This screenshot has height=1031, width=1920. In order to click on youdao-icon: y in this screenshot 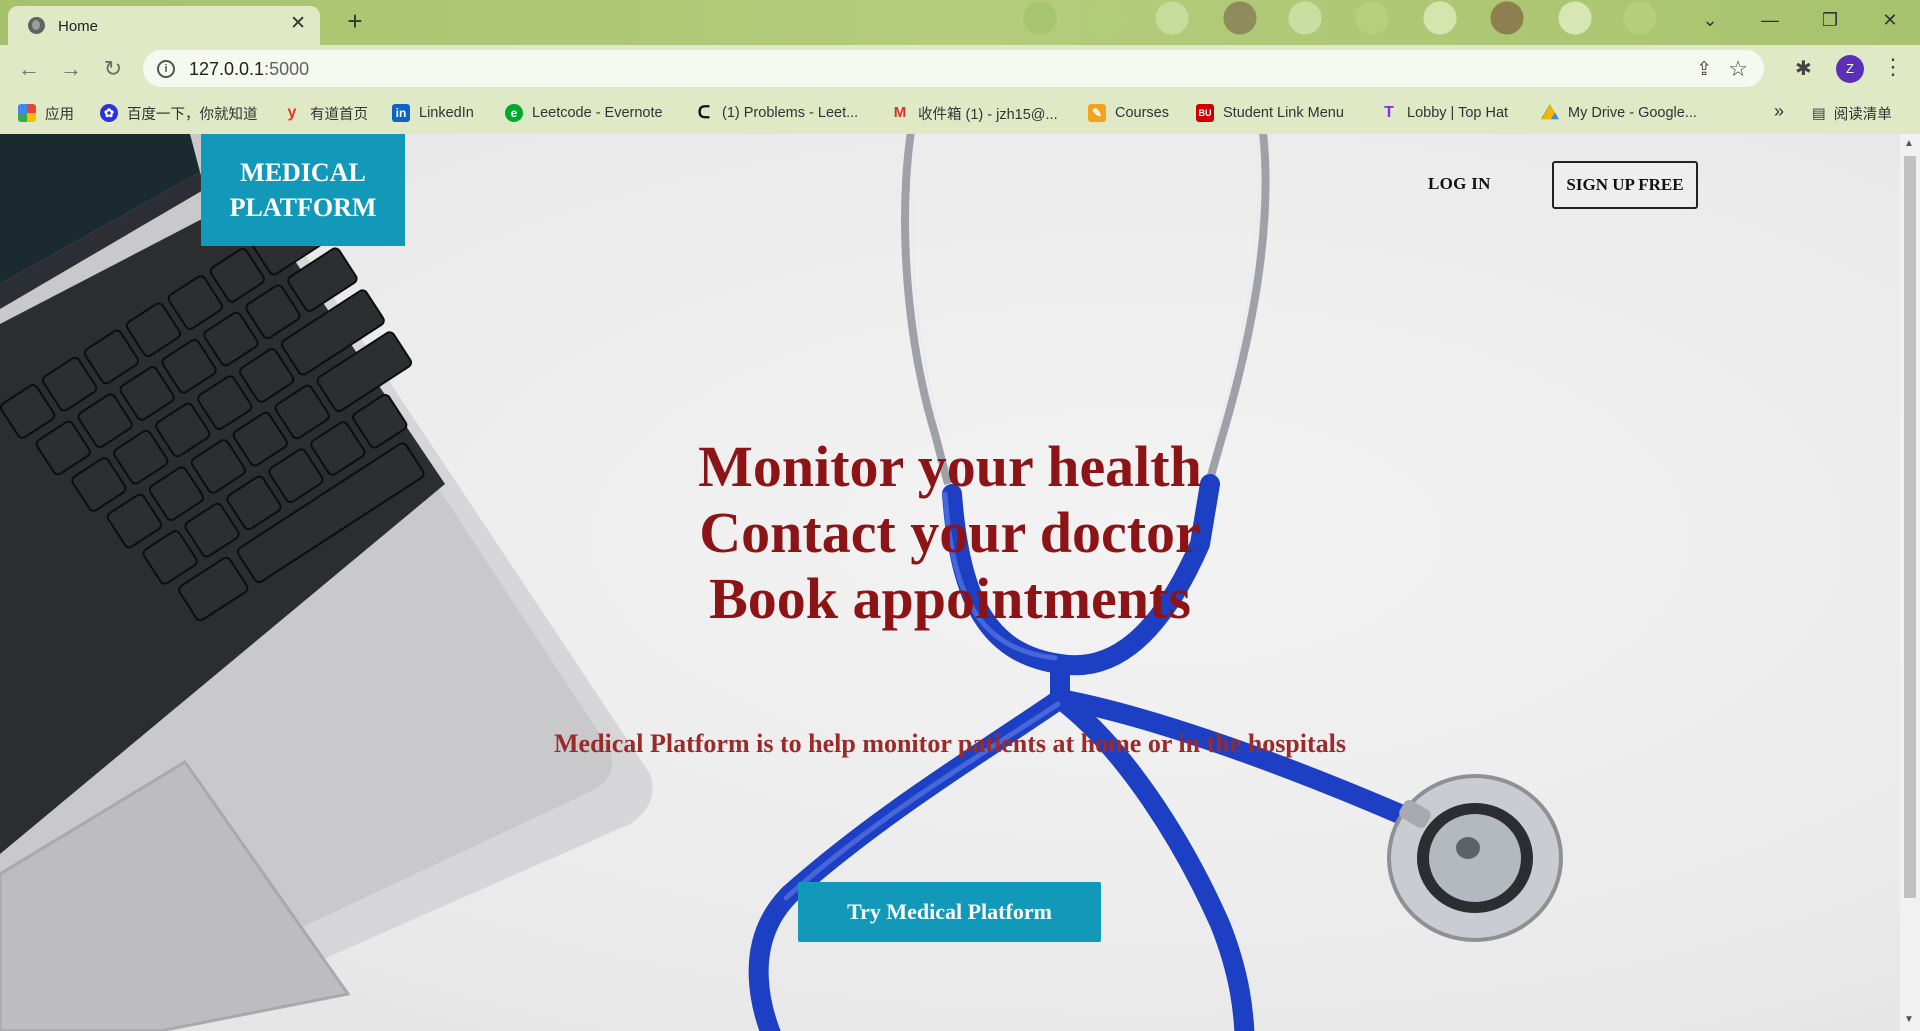, I will do `click(292, 112)`.